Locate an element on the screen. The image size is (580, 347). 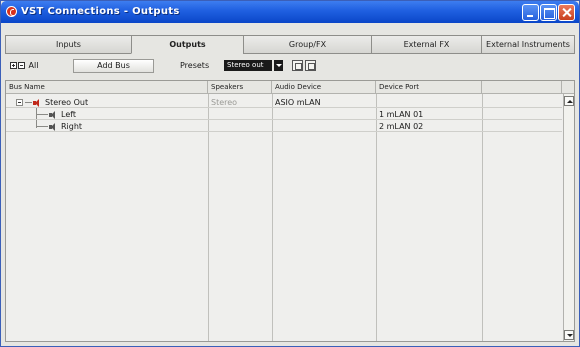
tab-inputs: Inputs is located at coordinates (68, 44).